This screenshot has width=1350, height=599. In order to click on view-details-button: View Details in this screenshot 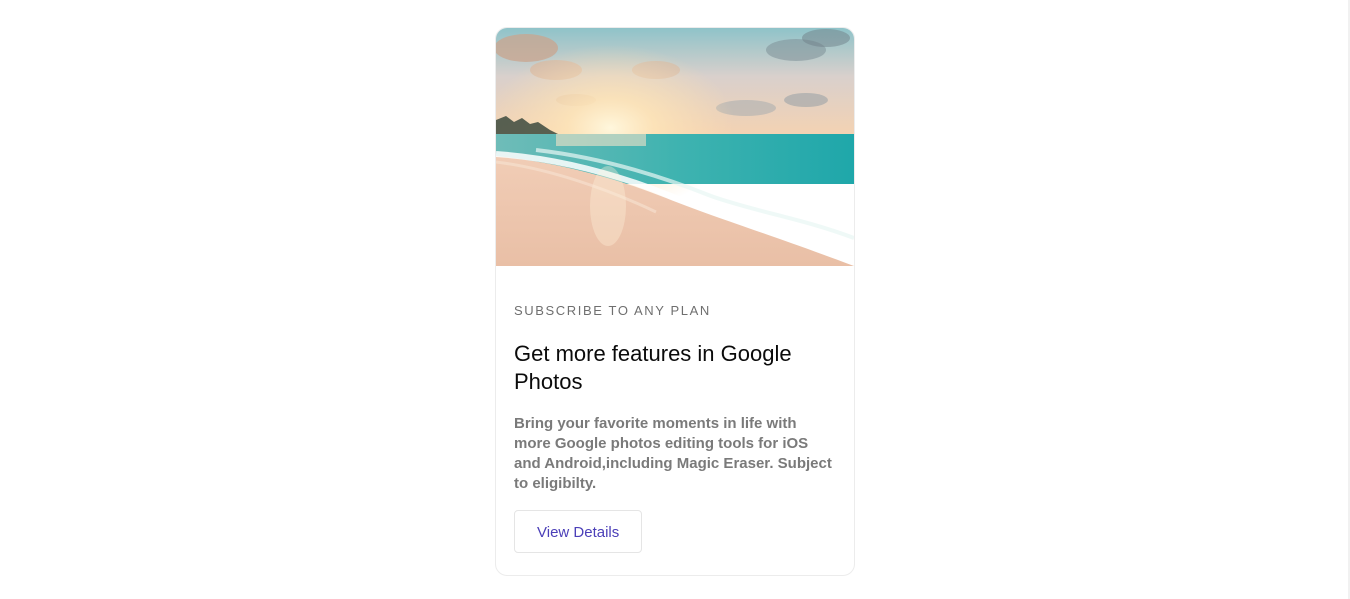, I will do `click(578, 531)`.